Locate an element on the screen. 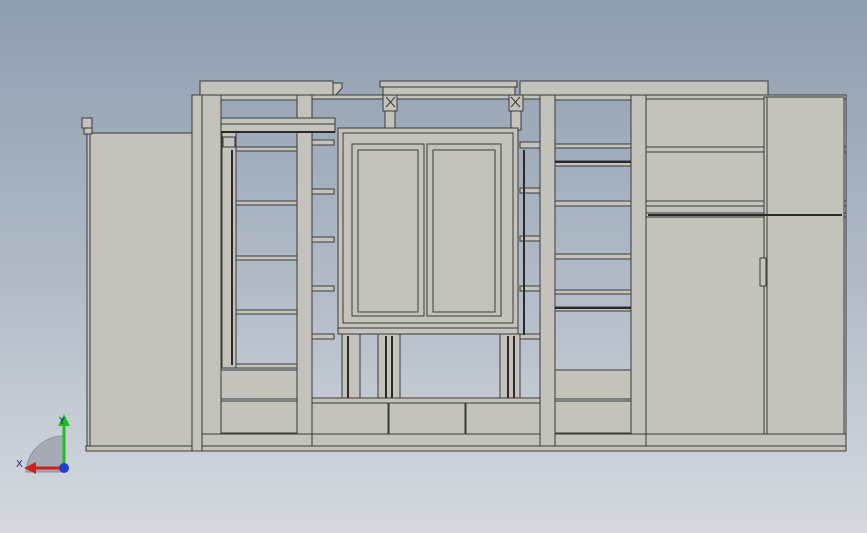 This screenshot has height=533, width=867. left-bay-drawer-top is located at coordinates (259, 384).